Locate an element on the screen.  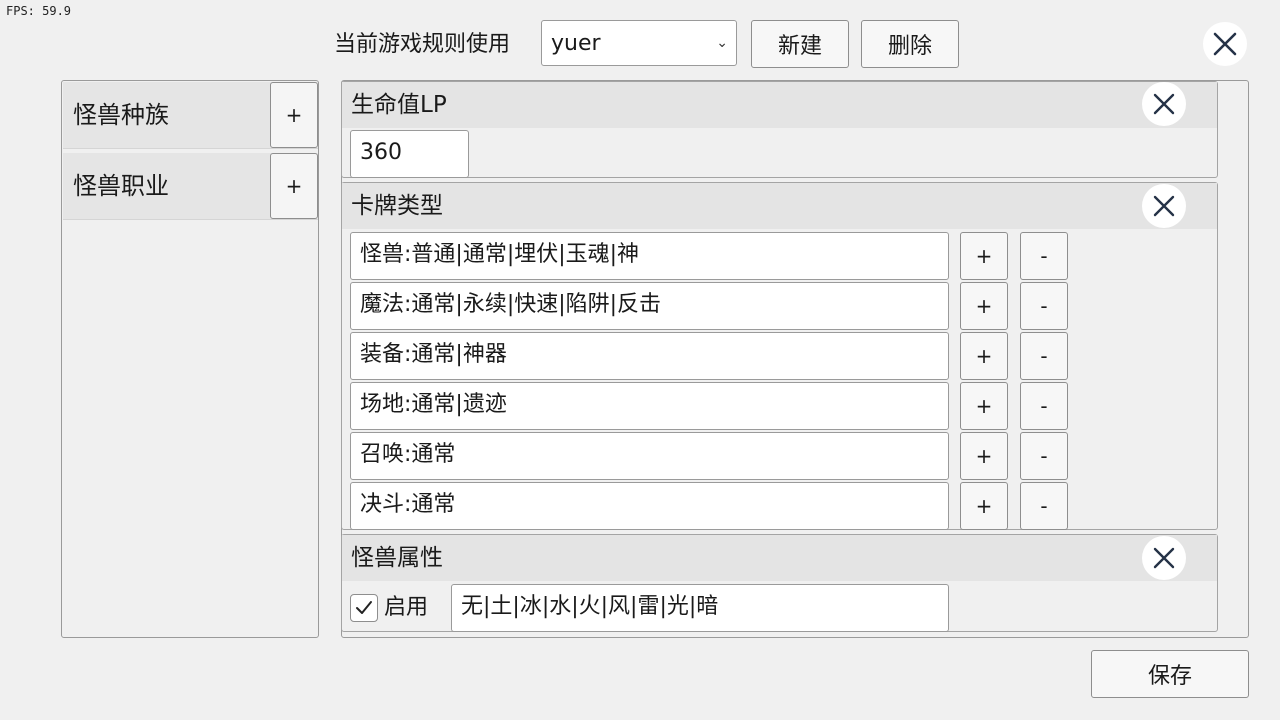
card-type-input: 魔法:通常|永续|快速|陷阱|反击 is located at coordinates (649, 306).